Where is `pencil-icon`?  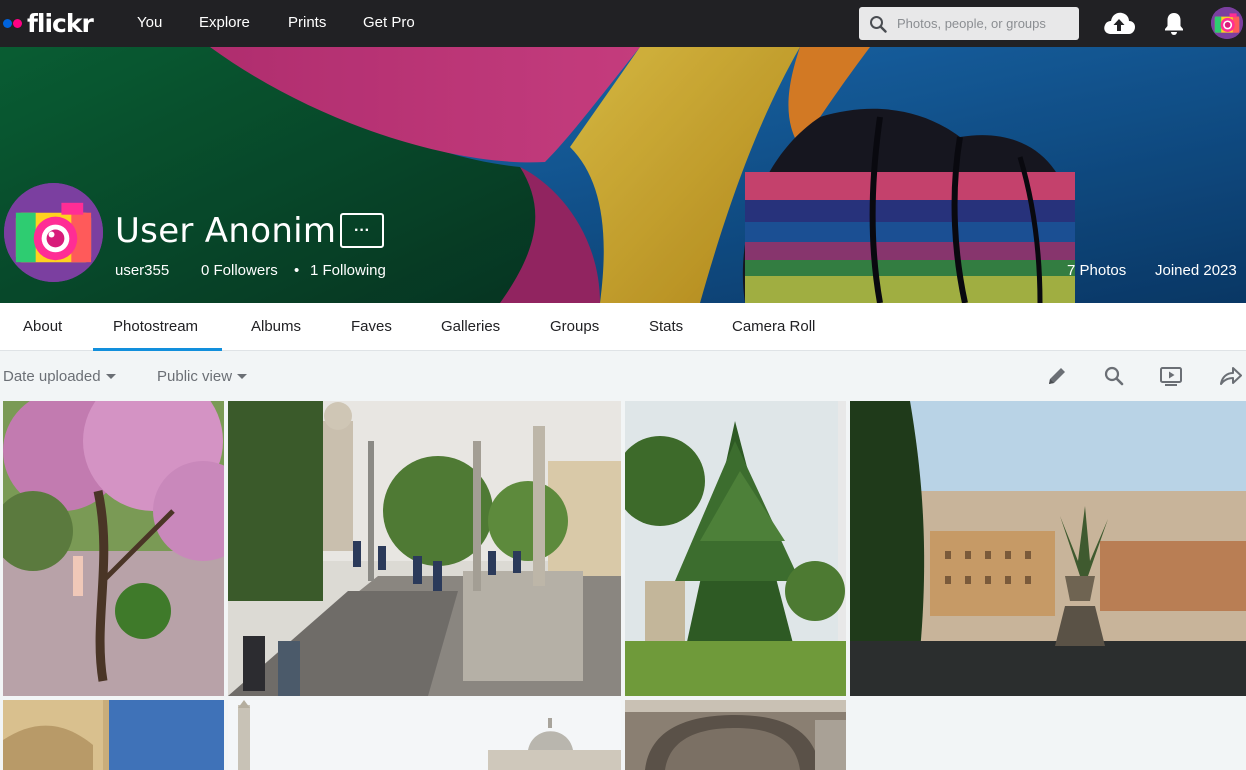
pencil-icon is located at coordinates (1057, 376).